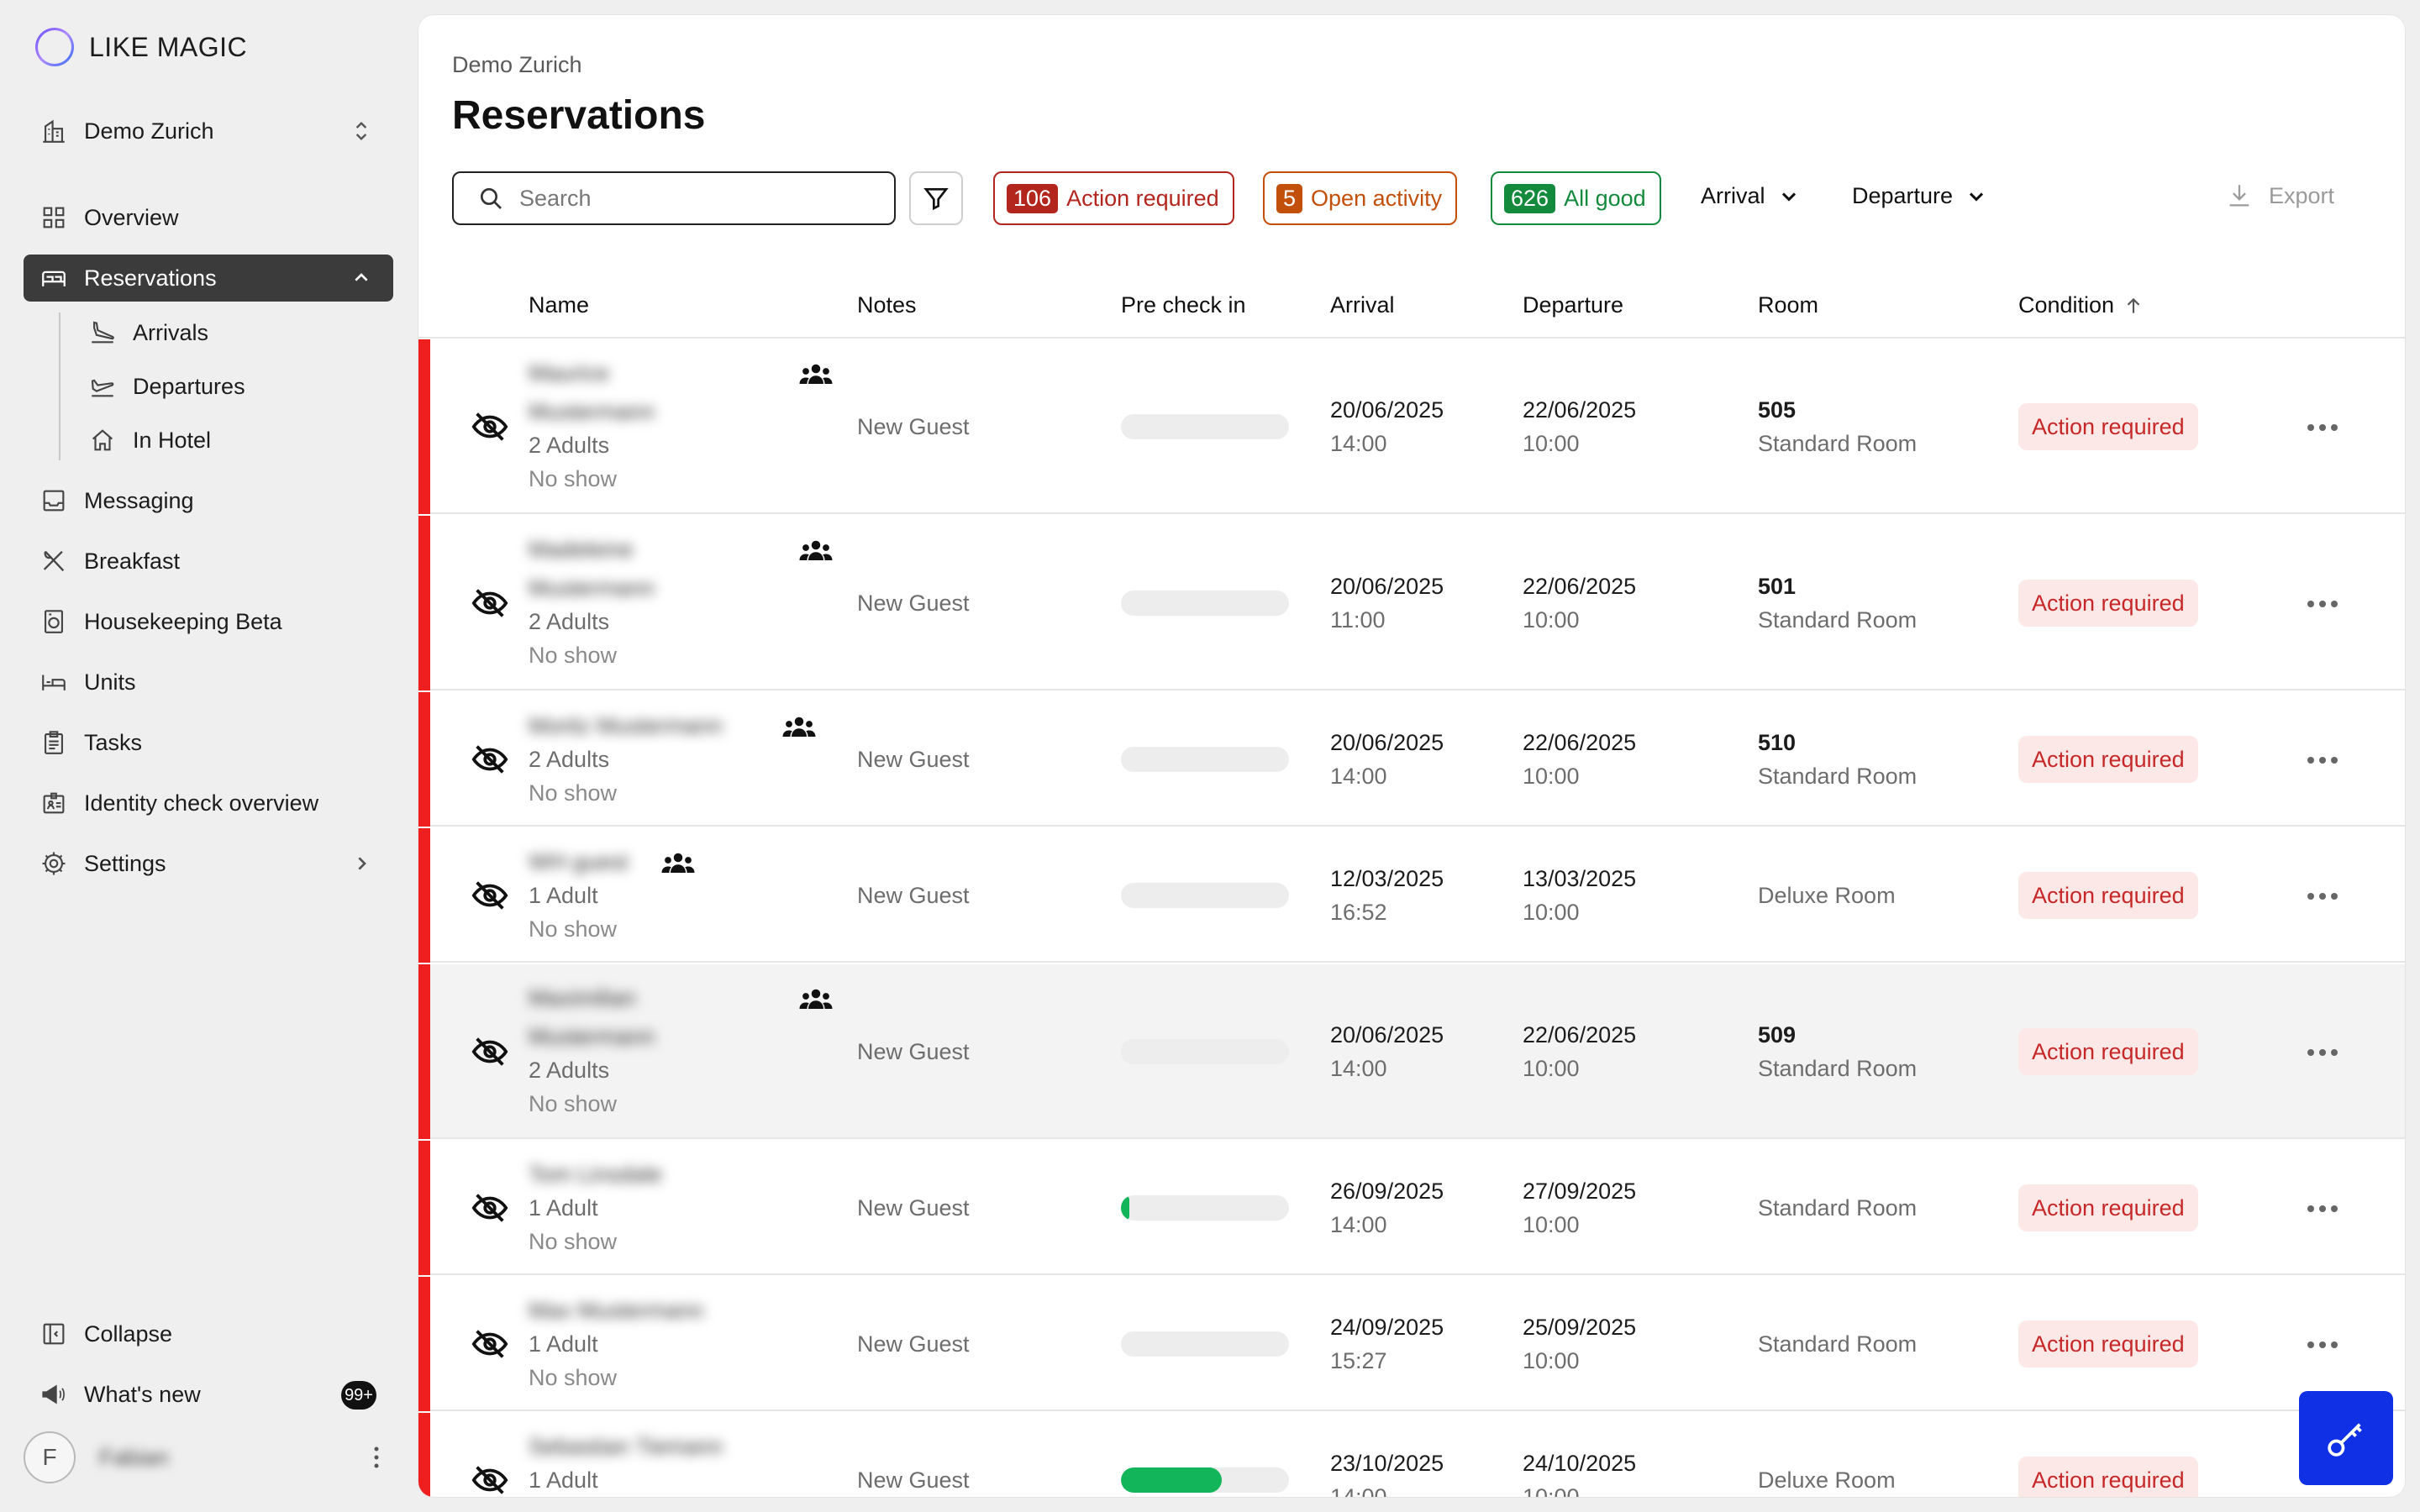  I want to click on breadcrumb: Demo Zurich, so click(517, 65).